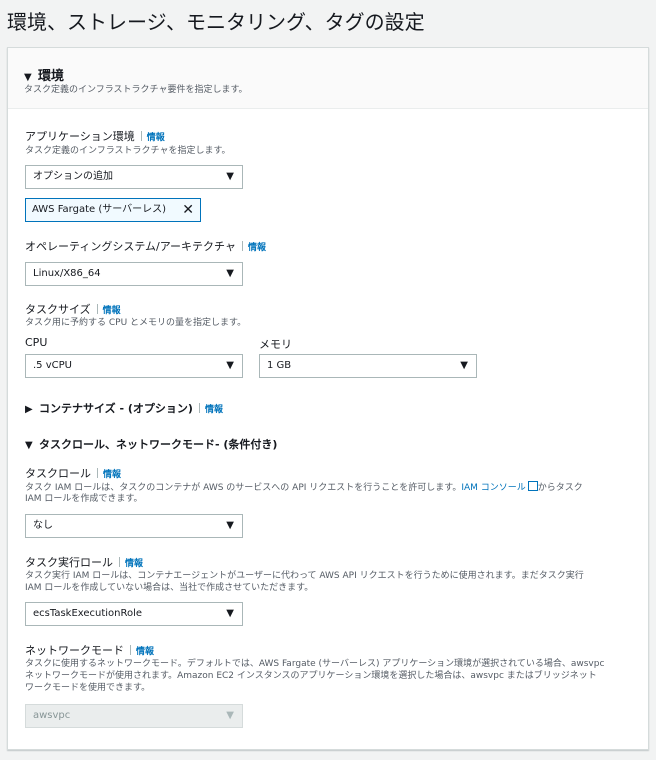  I want to click on app-env-token-label: AWS Fargate (サーバーレス), so click(99, 209).